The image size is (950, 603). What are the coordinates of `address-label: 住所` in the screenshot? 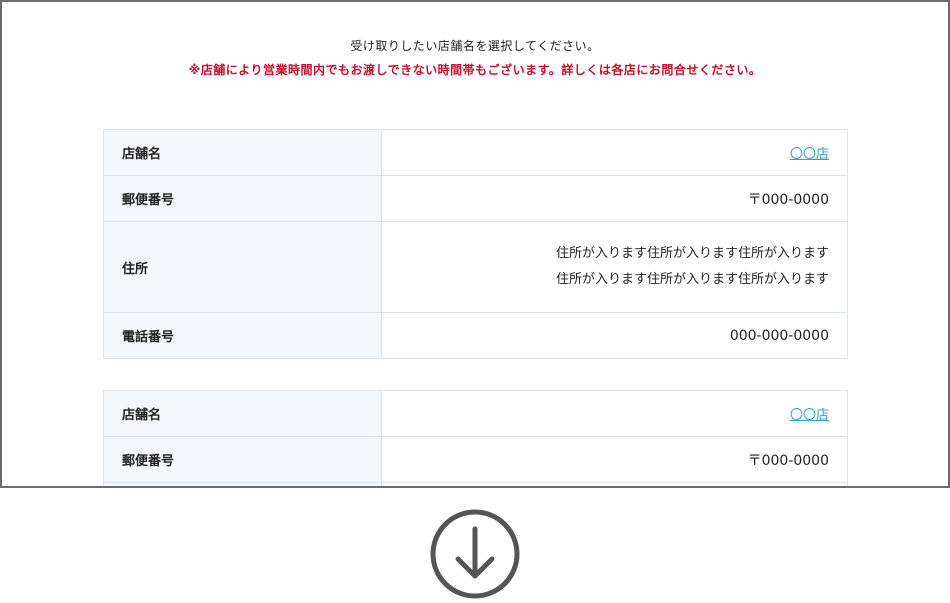 It's located at (243, 267).